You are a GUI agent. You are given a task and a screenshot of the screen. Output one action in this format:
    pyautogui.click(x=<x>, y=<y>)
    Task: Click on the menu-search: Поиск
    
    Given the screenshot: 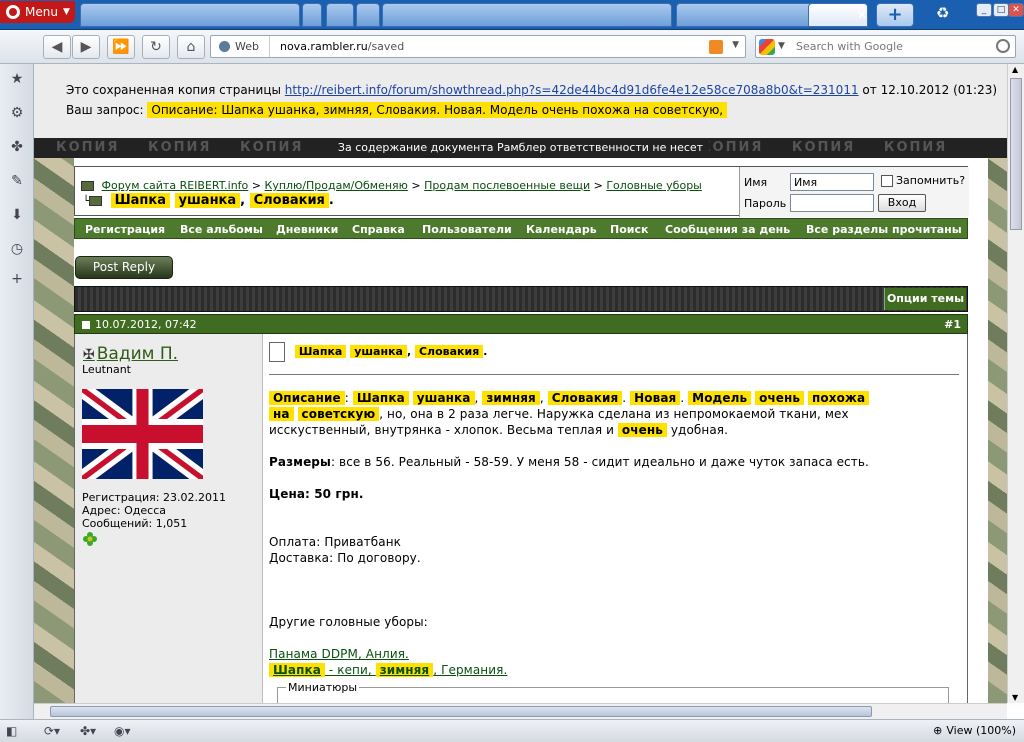 What is the action you would take?
    pyautogui.click(x=629, y=229)
    